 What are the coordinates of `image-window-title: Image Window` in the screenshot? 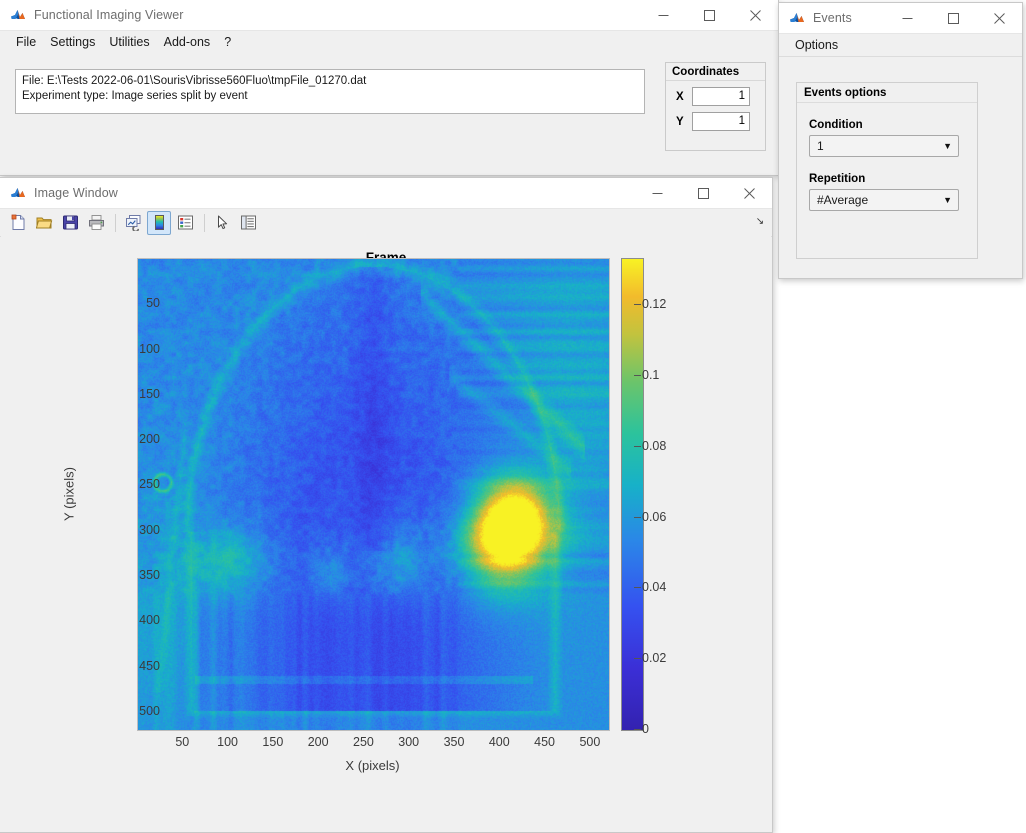 It's located at (76, 193).